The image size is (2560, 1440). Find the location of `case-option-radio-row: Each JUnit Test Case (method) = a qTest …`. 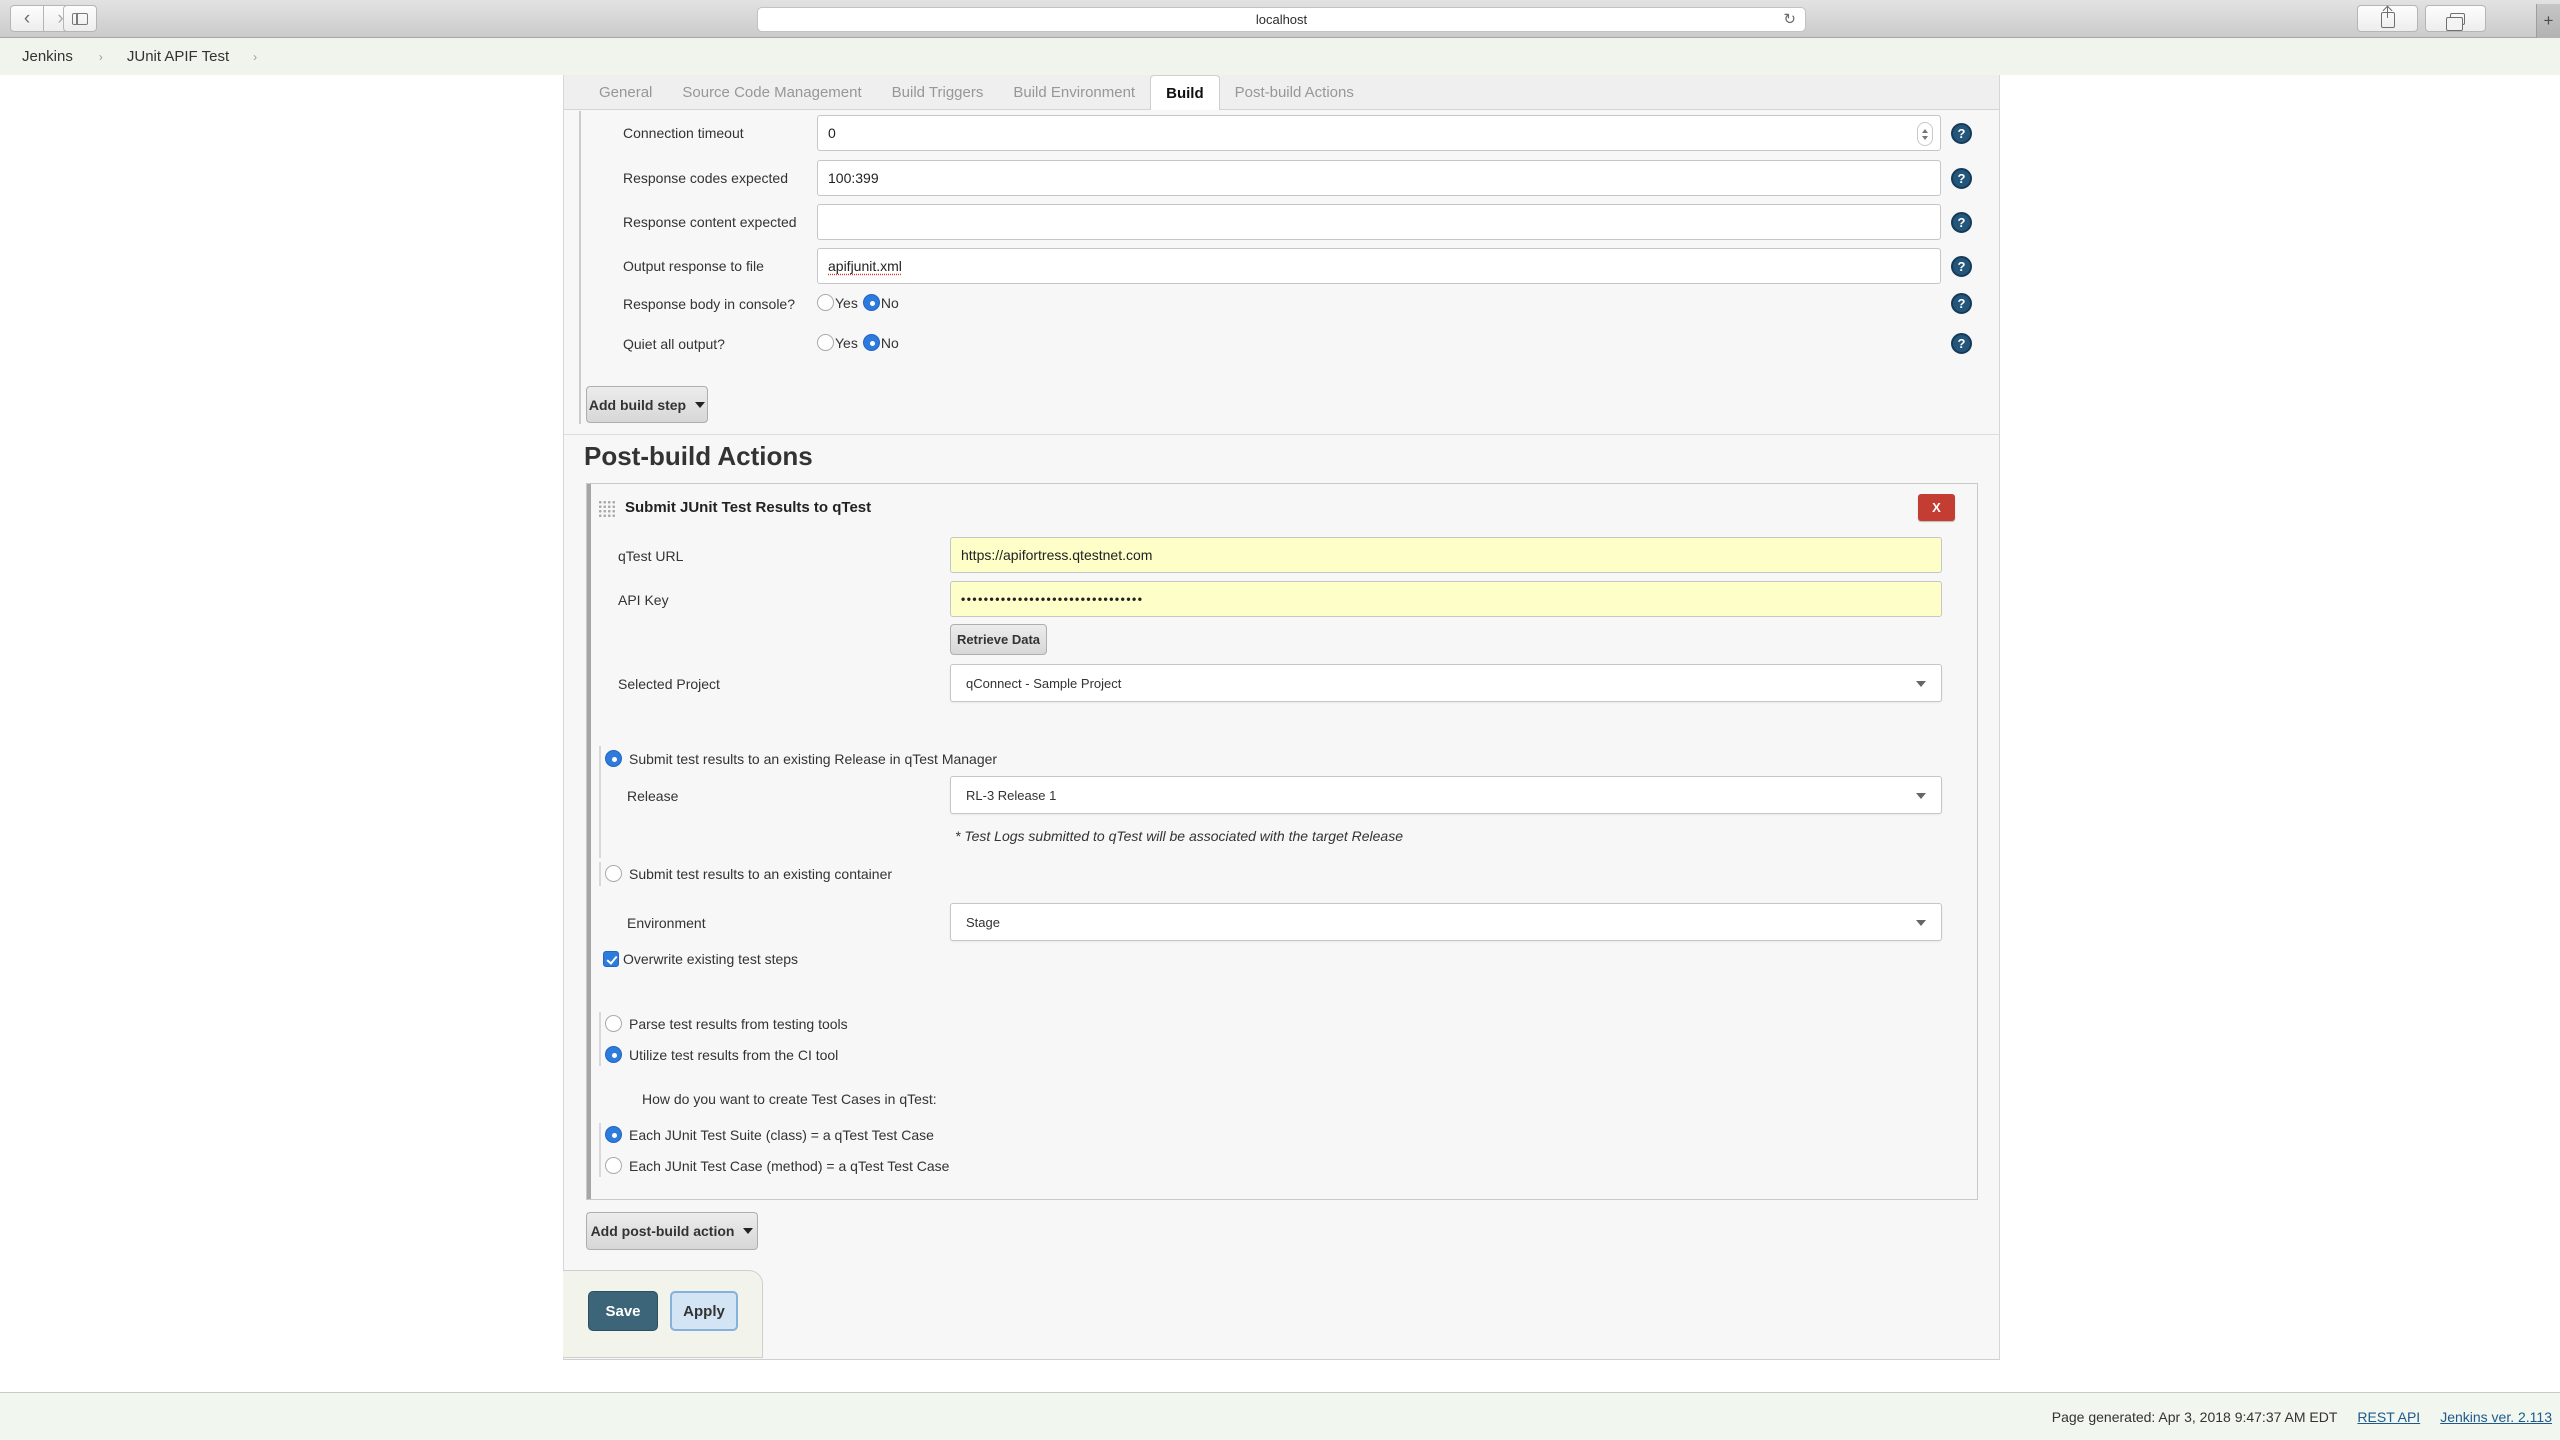

case-option-radio-row: Each JUnit Test Case (method) = a qTest … is located at coordinates (777, 1165).